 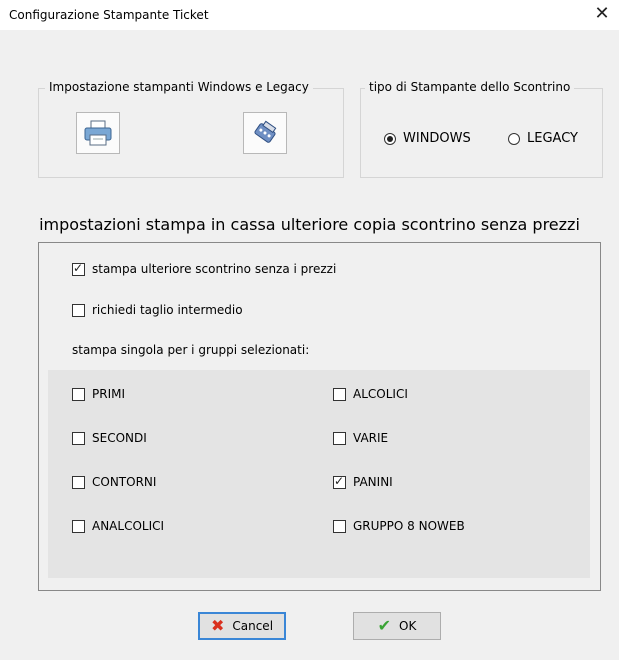 What do you see at coordinates (339, 526) in the screenshot?
I see `group-checkbox-gruppo8-box` at bounding box center [339, 526].